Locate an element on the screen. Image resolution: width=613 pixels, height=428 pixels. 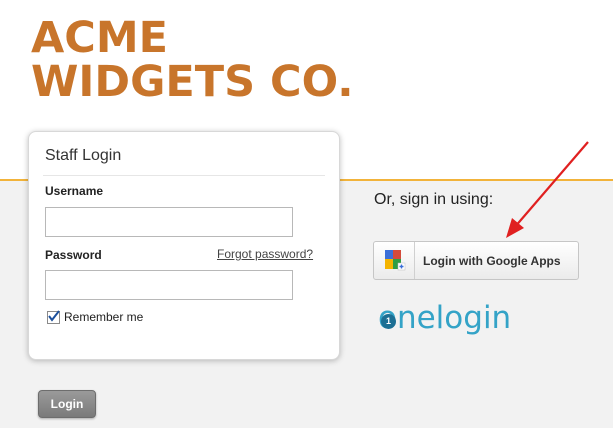
brand-logo: ACME WIDGETS CO. is located at coordinates (192, 60).